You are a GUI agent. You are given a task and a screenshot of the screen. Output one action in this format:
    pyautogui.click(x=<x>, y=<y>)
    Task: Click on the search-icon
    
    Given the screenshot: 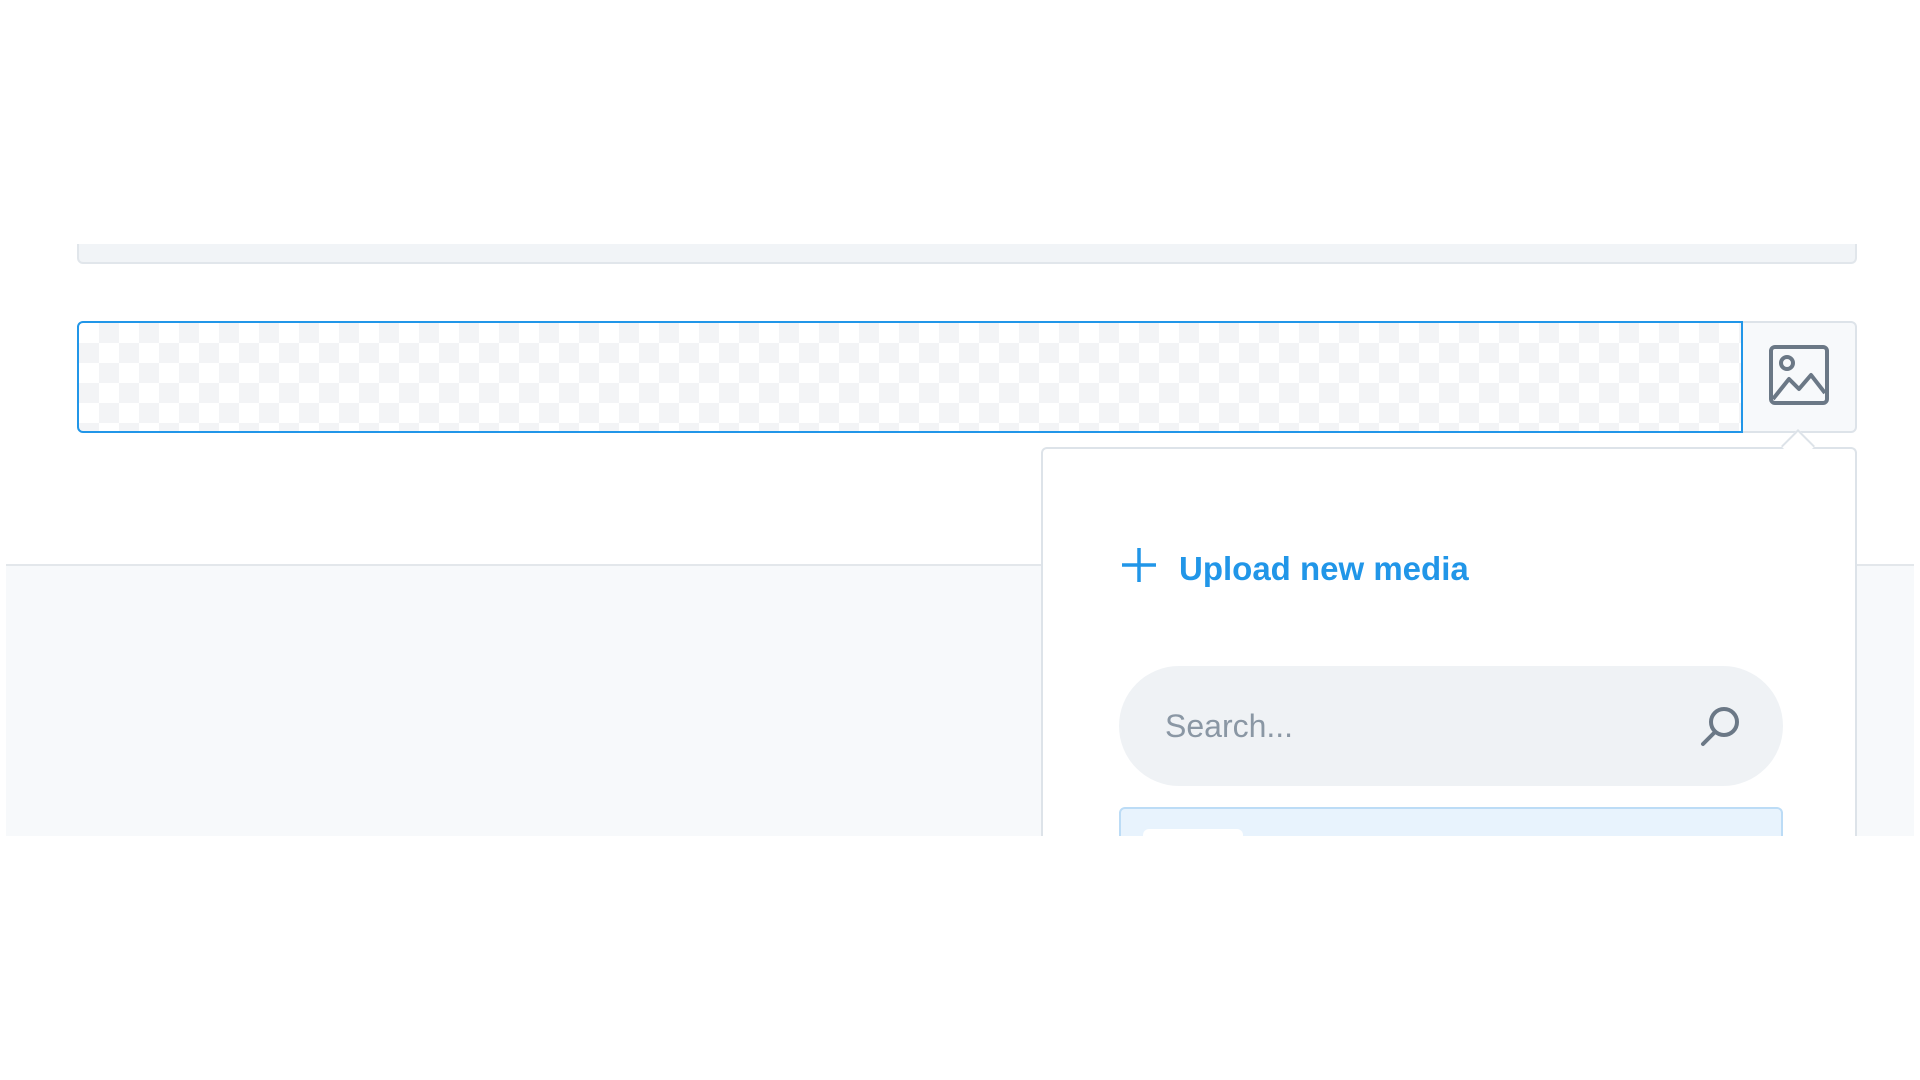 What is the action you would take?
    pyautogui.click(x=1720, y=726)
    